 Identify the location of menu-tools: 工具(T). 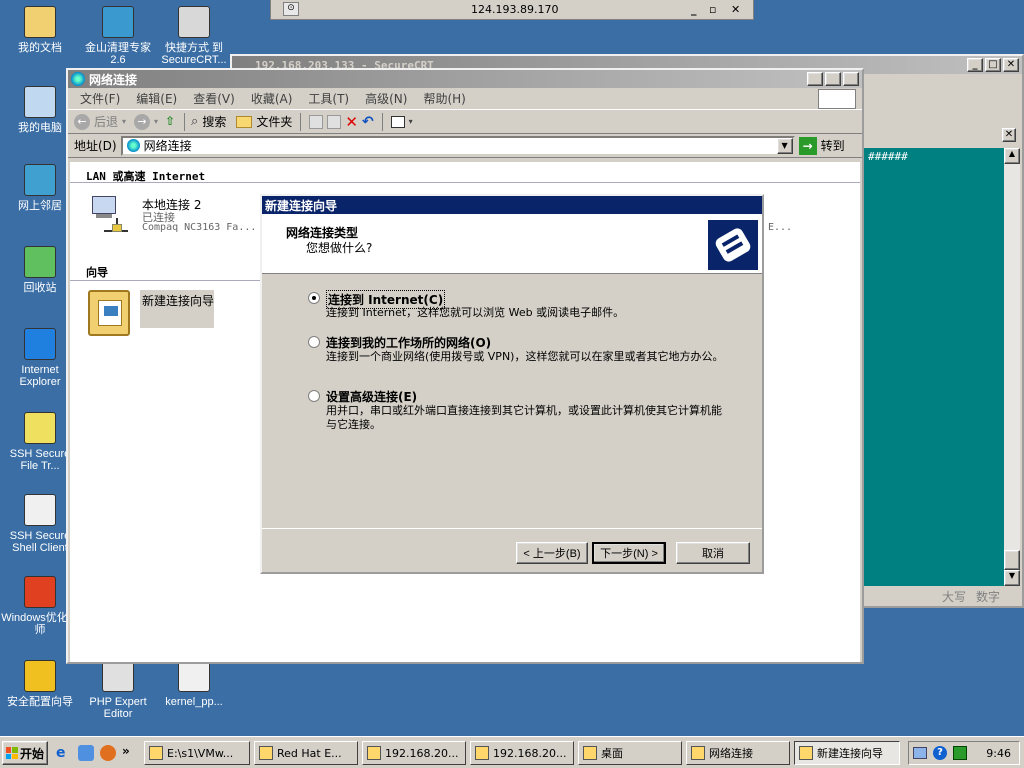
(328, 98).